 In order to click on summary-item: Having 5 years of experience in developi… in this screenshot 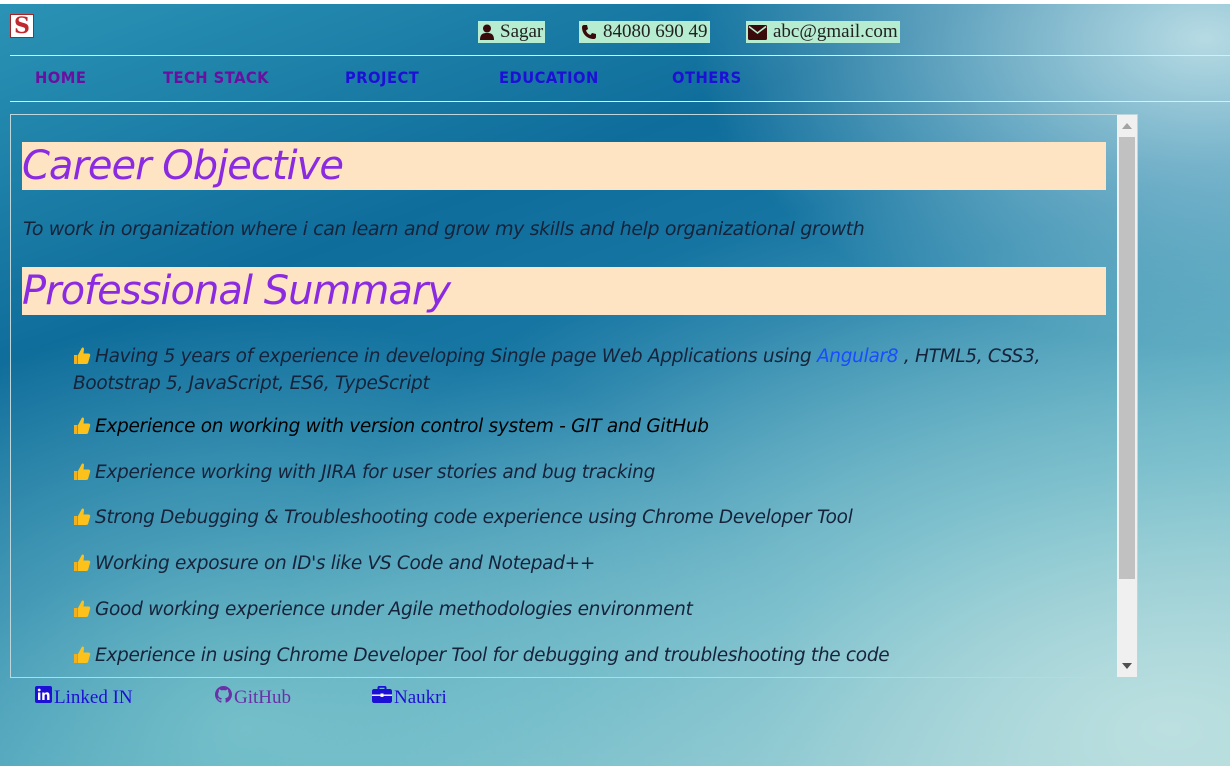, I will do `click(593, 370)`.